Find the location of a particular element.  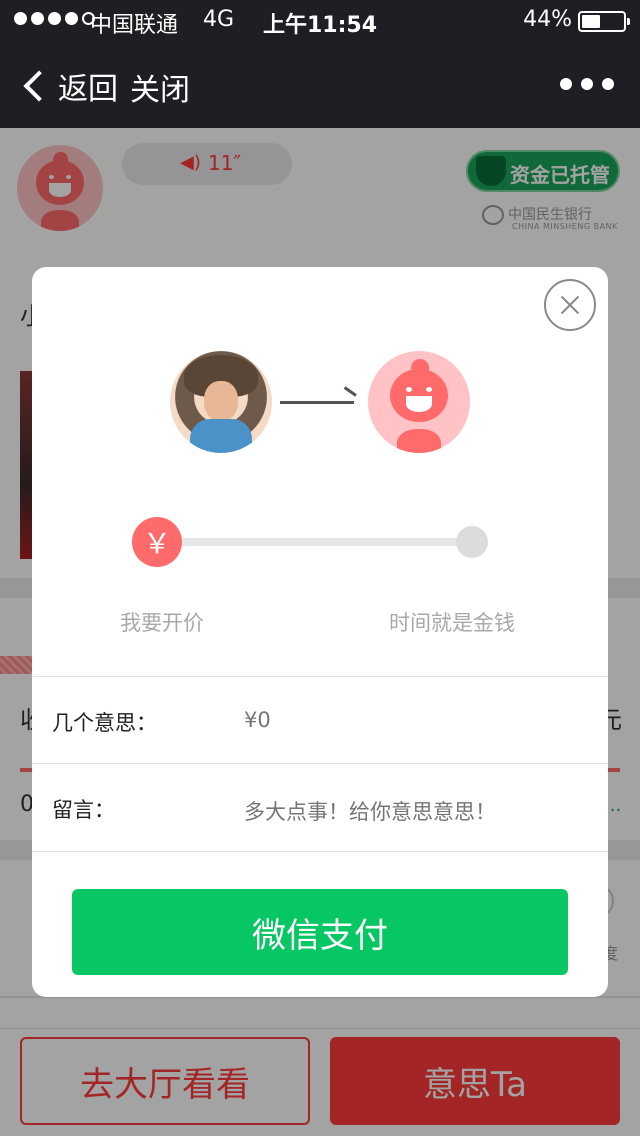

battery-icon is located at coordinates (604, 21).